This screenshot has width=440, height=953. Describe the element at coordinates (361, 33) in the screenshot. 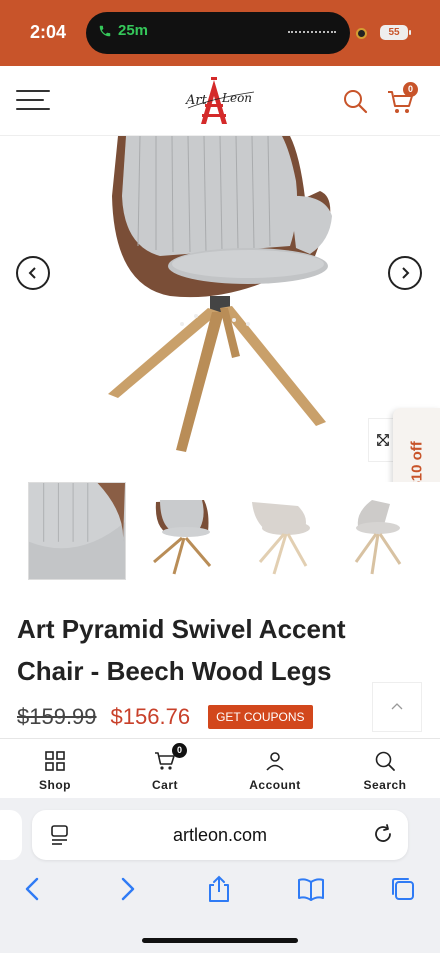

I see `camera-indicator-icon` at that location.